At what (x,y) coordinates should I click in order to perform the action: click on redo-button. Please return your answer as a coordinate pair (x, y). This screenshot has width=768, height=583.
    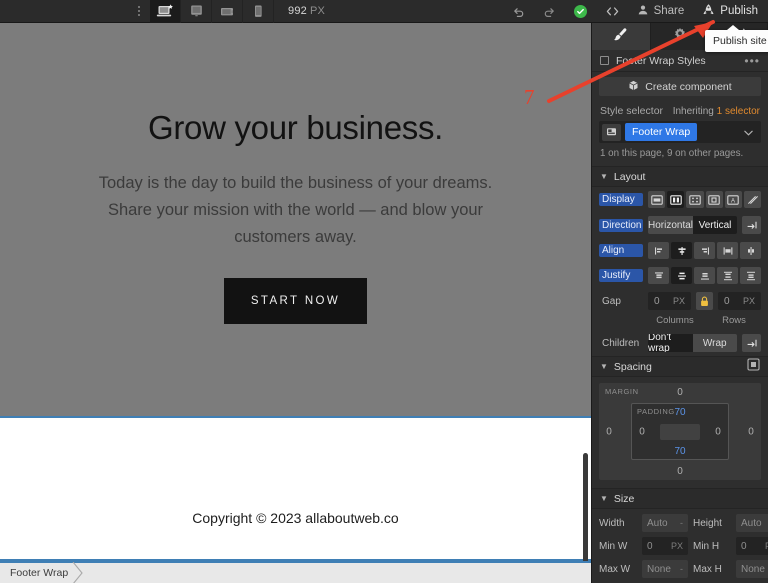
    Looking at the image, I should click on (549, 11).